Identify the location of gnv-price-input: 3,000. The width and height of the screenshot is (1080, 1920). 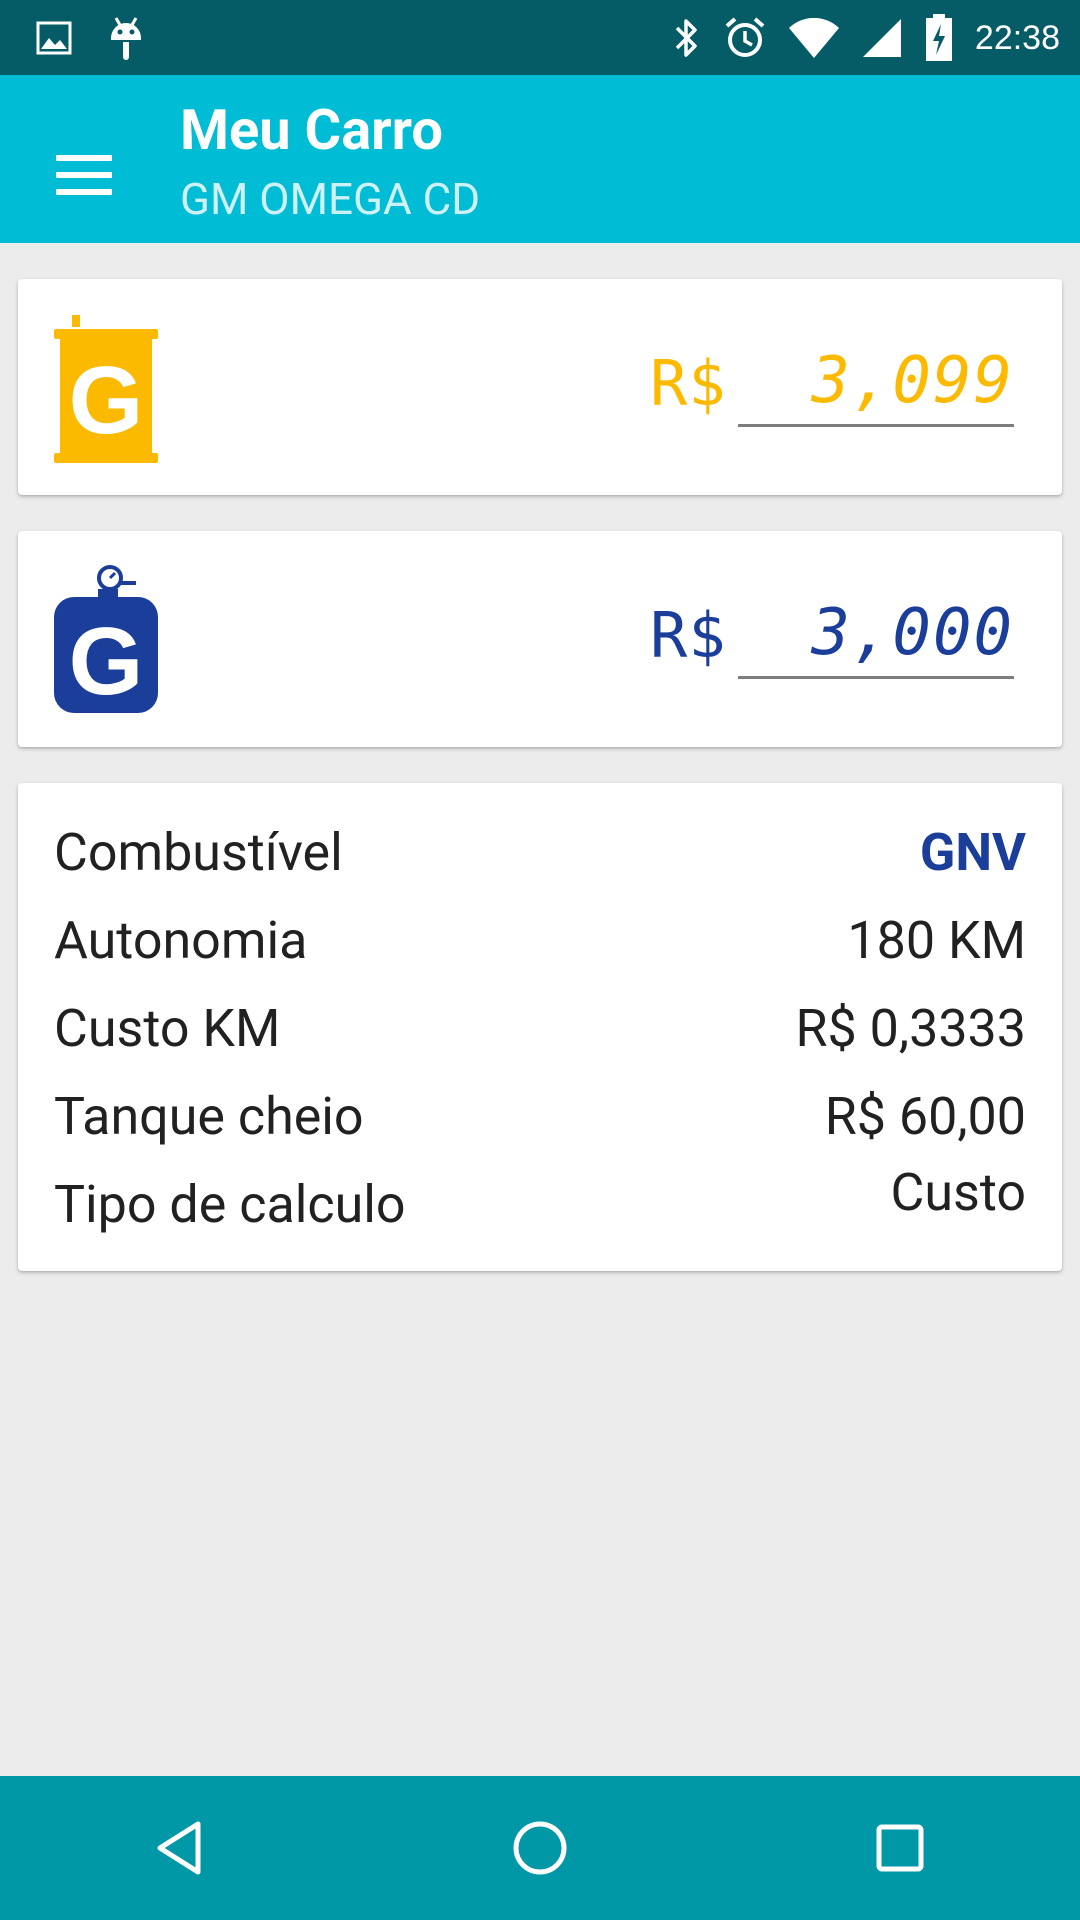
(876, 633).